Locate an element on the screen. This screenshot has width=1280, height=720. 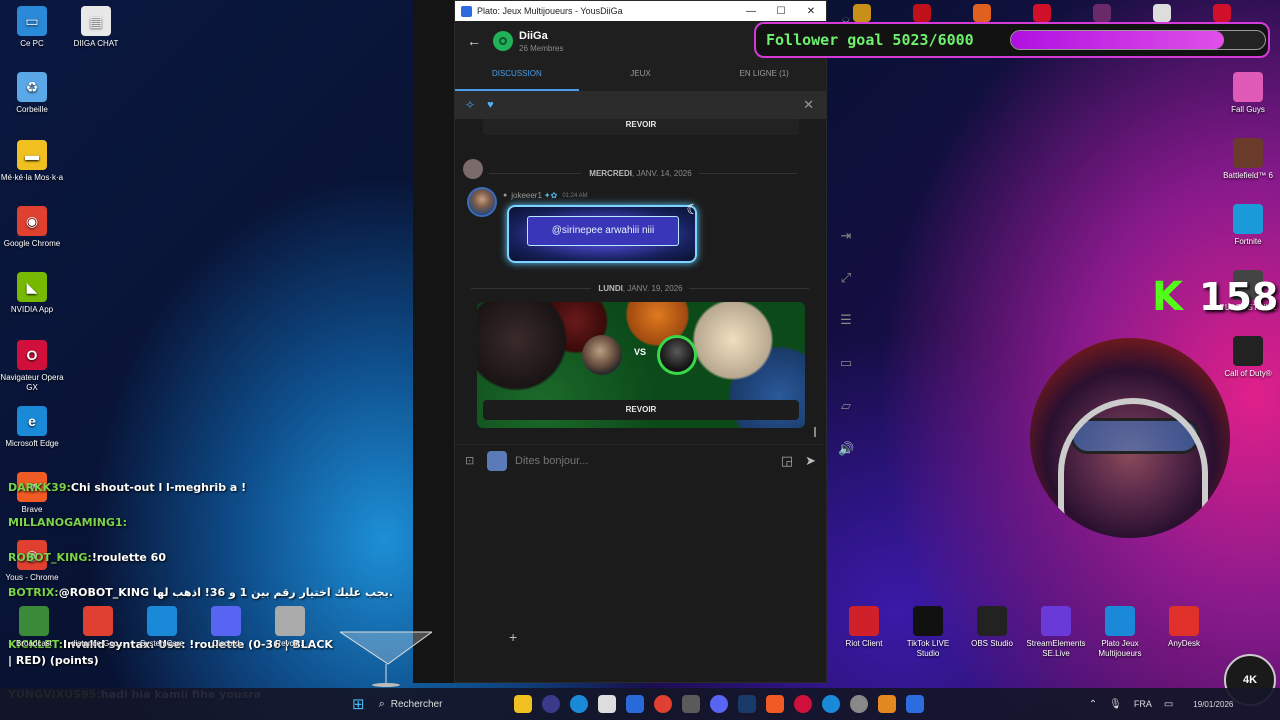
message-author: jokeeer1 is located at coordinates (526, 195).